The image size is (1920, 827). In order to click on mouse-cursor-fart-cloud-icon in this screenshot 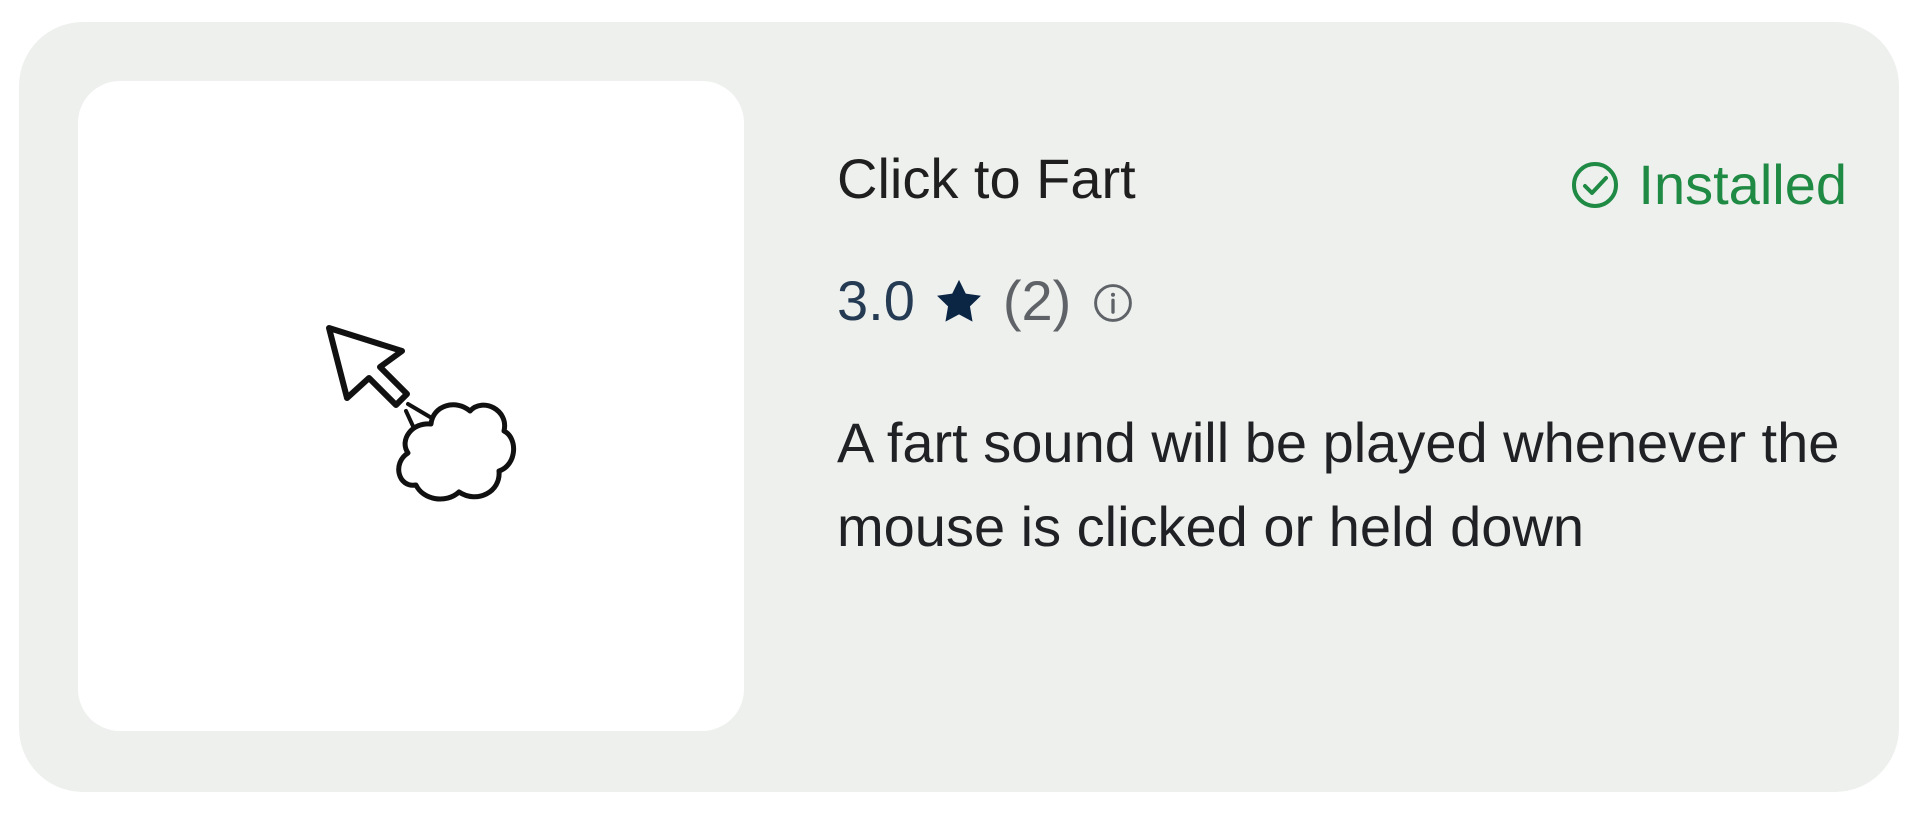, I will do `click(421, 413)`.